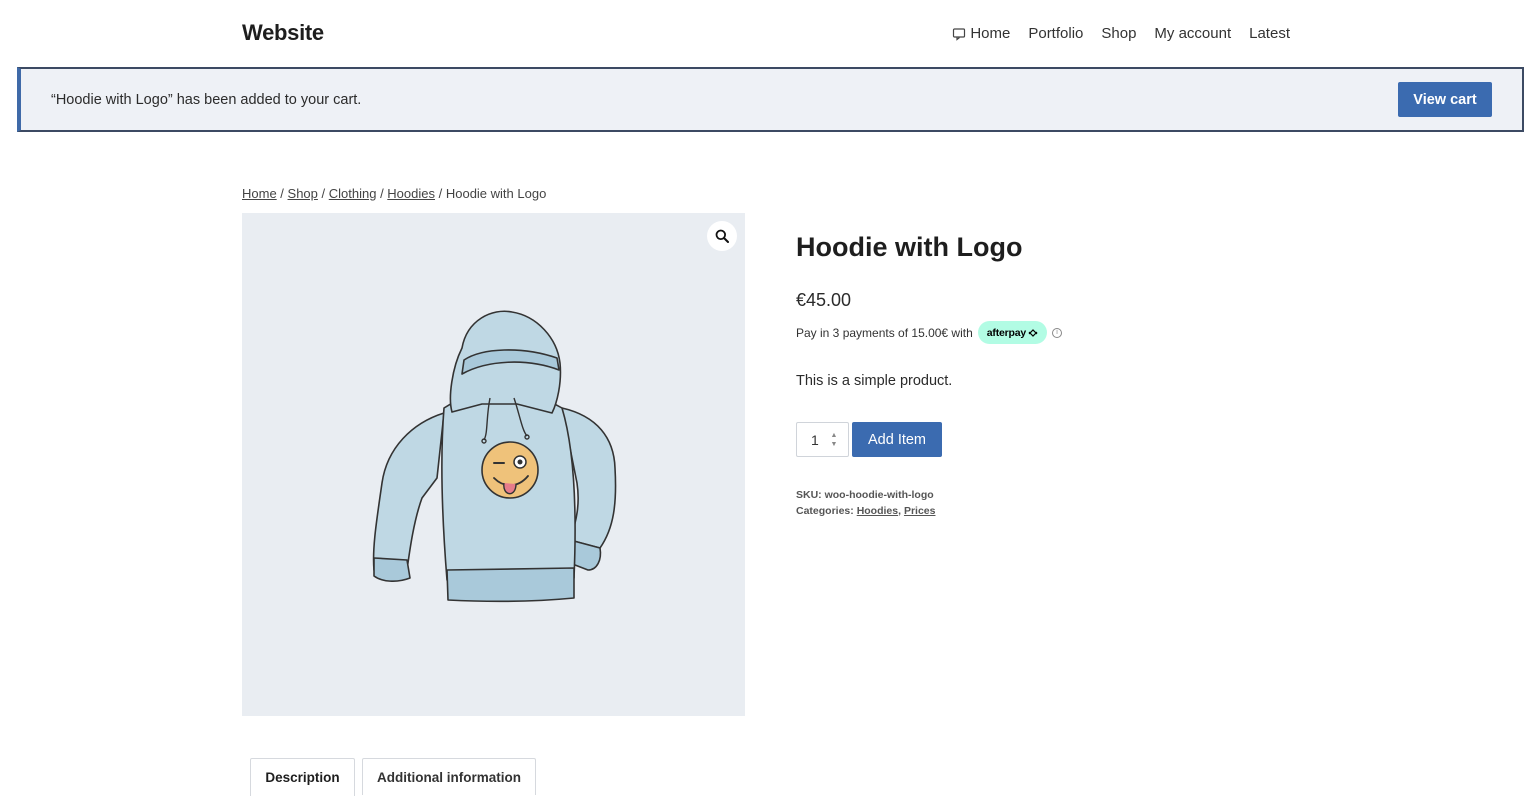 The height and width of the screenshot is (797, 1536). I want to click on nav-label: Shop, so click(1119, 33).